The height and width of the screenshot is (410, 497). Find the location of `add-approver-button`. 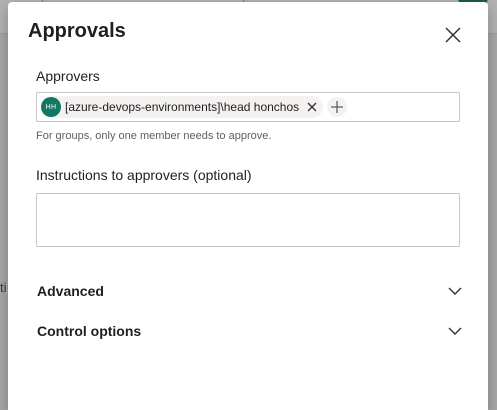

add-approver-button is located at coordinates (337, 107).